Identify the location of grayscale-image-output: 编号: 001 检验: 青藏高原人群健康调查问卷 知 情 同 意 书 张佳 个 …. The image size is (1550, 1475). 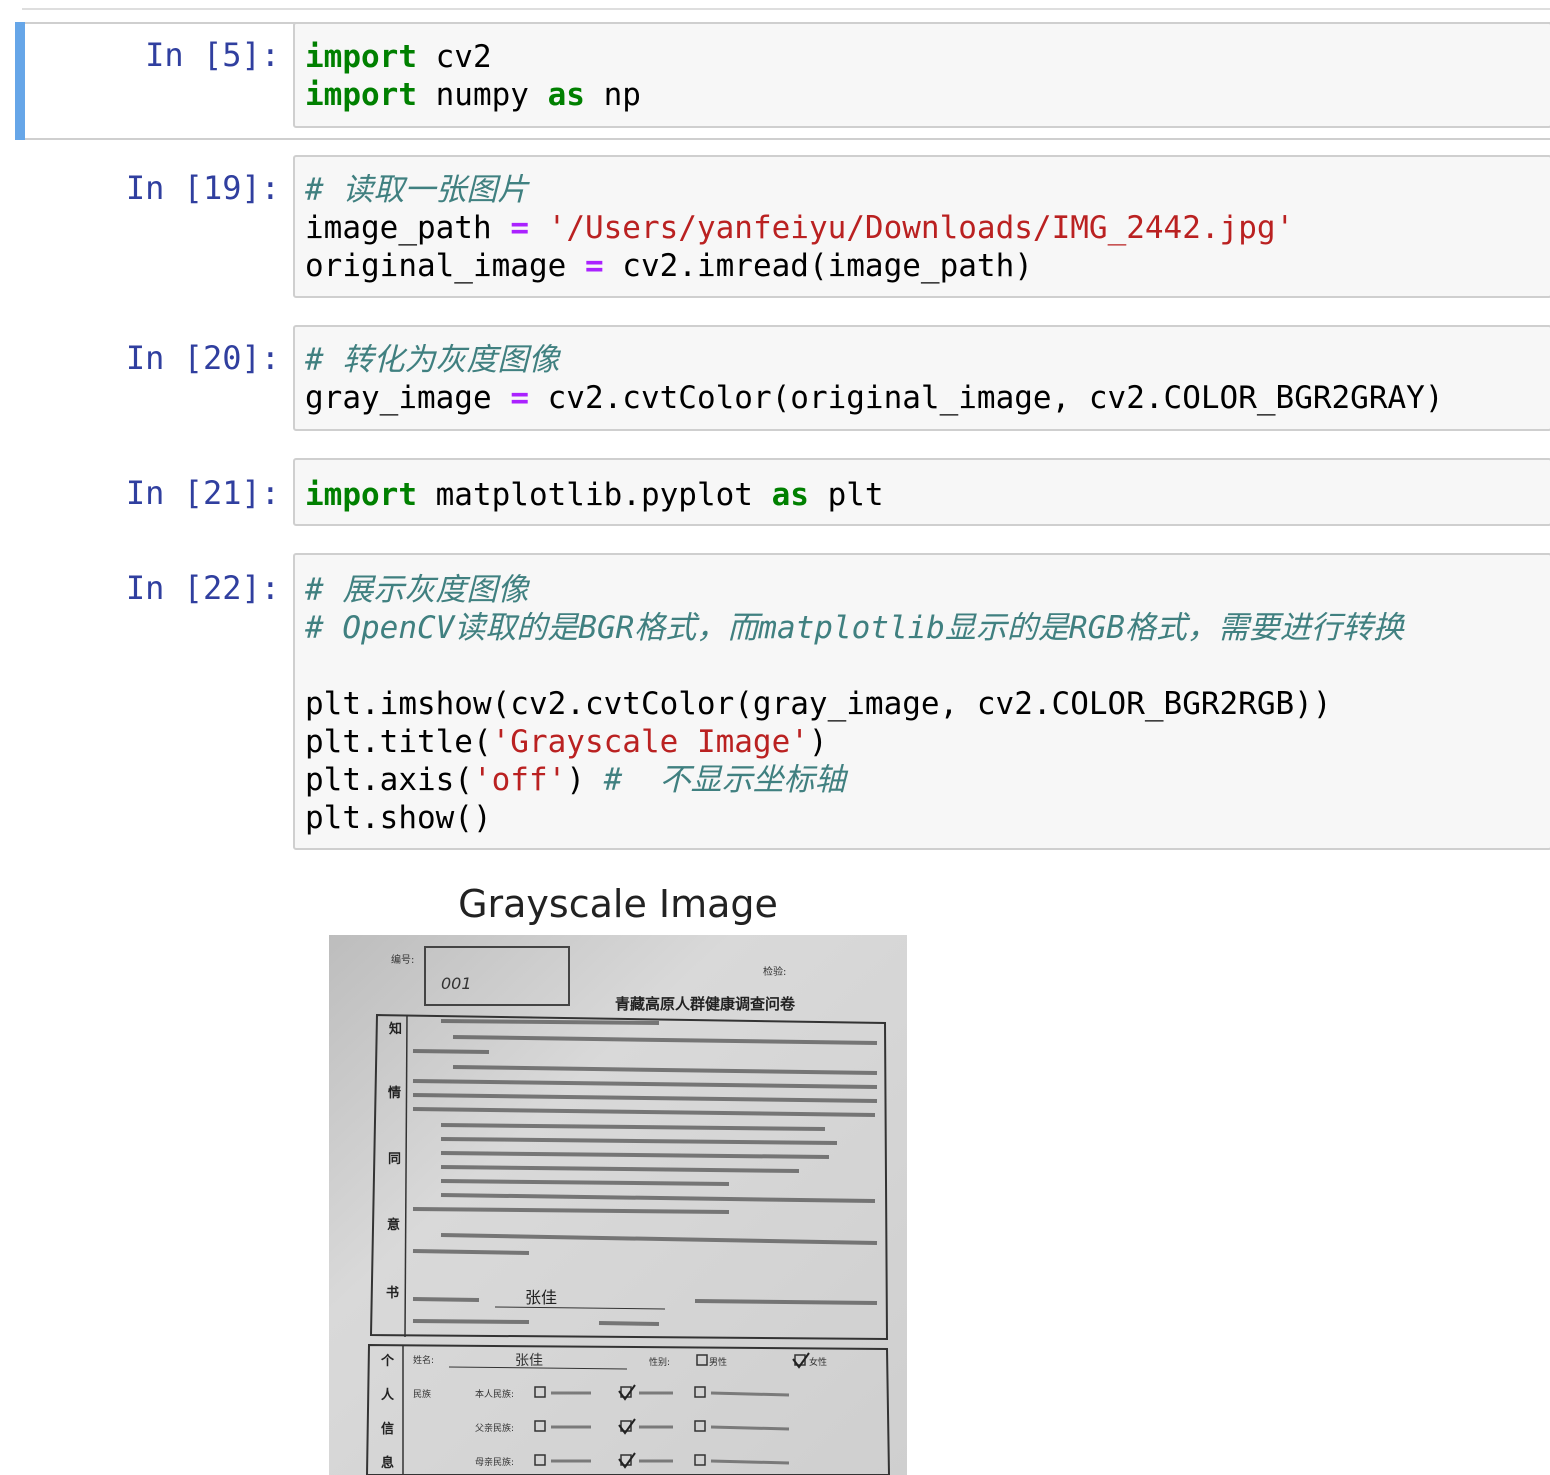
(618, 1205).